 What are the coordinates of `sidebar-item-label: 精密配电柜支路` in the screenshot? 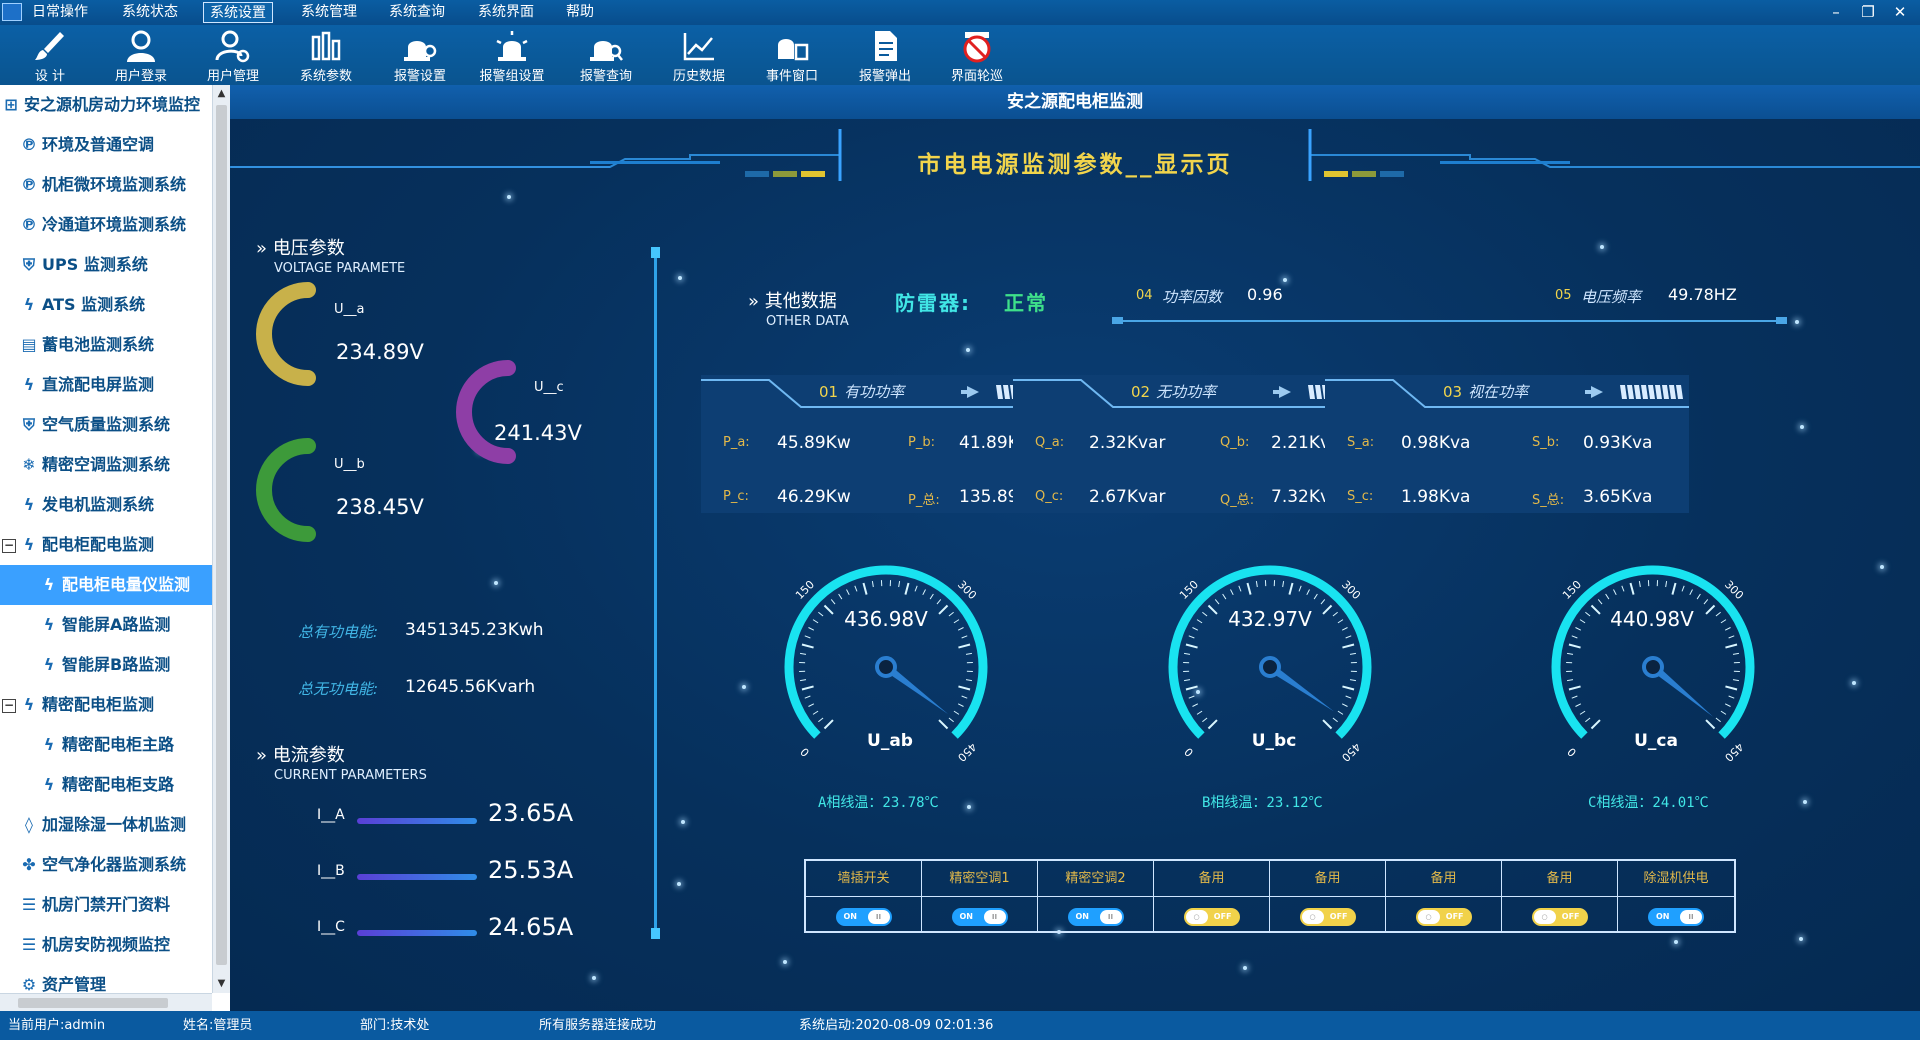 It's located at (118, 784).